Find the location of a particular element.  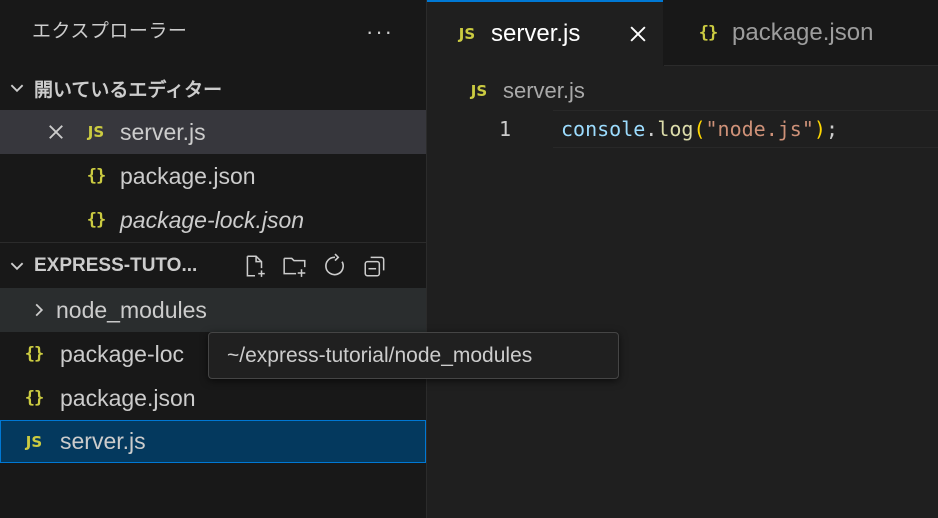

code-token-close-paren: ) is located at coordinates (819, 129).